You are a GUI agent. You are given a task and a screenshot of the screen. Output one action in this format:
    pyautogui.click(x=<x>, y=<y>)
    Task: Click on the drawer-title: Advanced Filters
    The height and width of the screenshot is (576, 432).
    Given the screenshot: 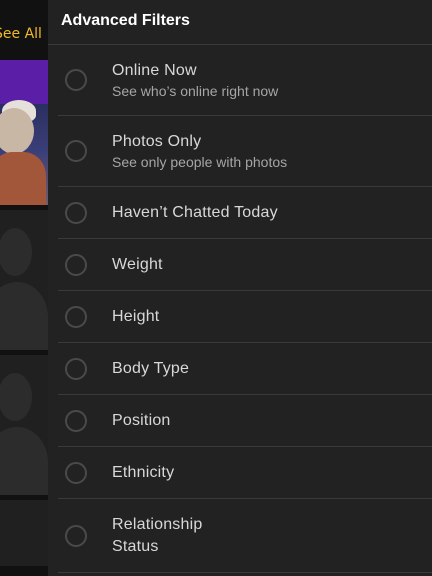 What is the action you would take?
    pyautogui.click(x=125, y=20)
    